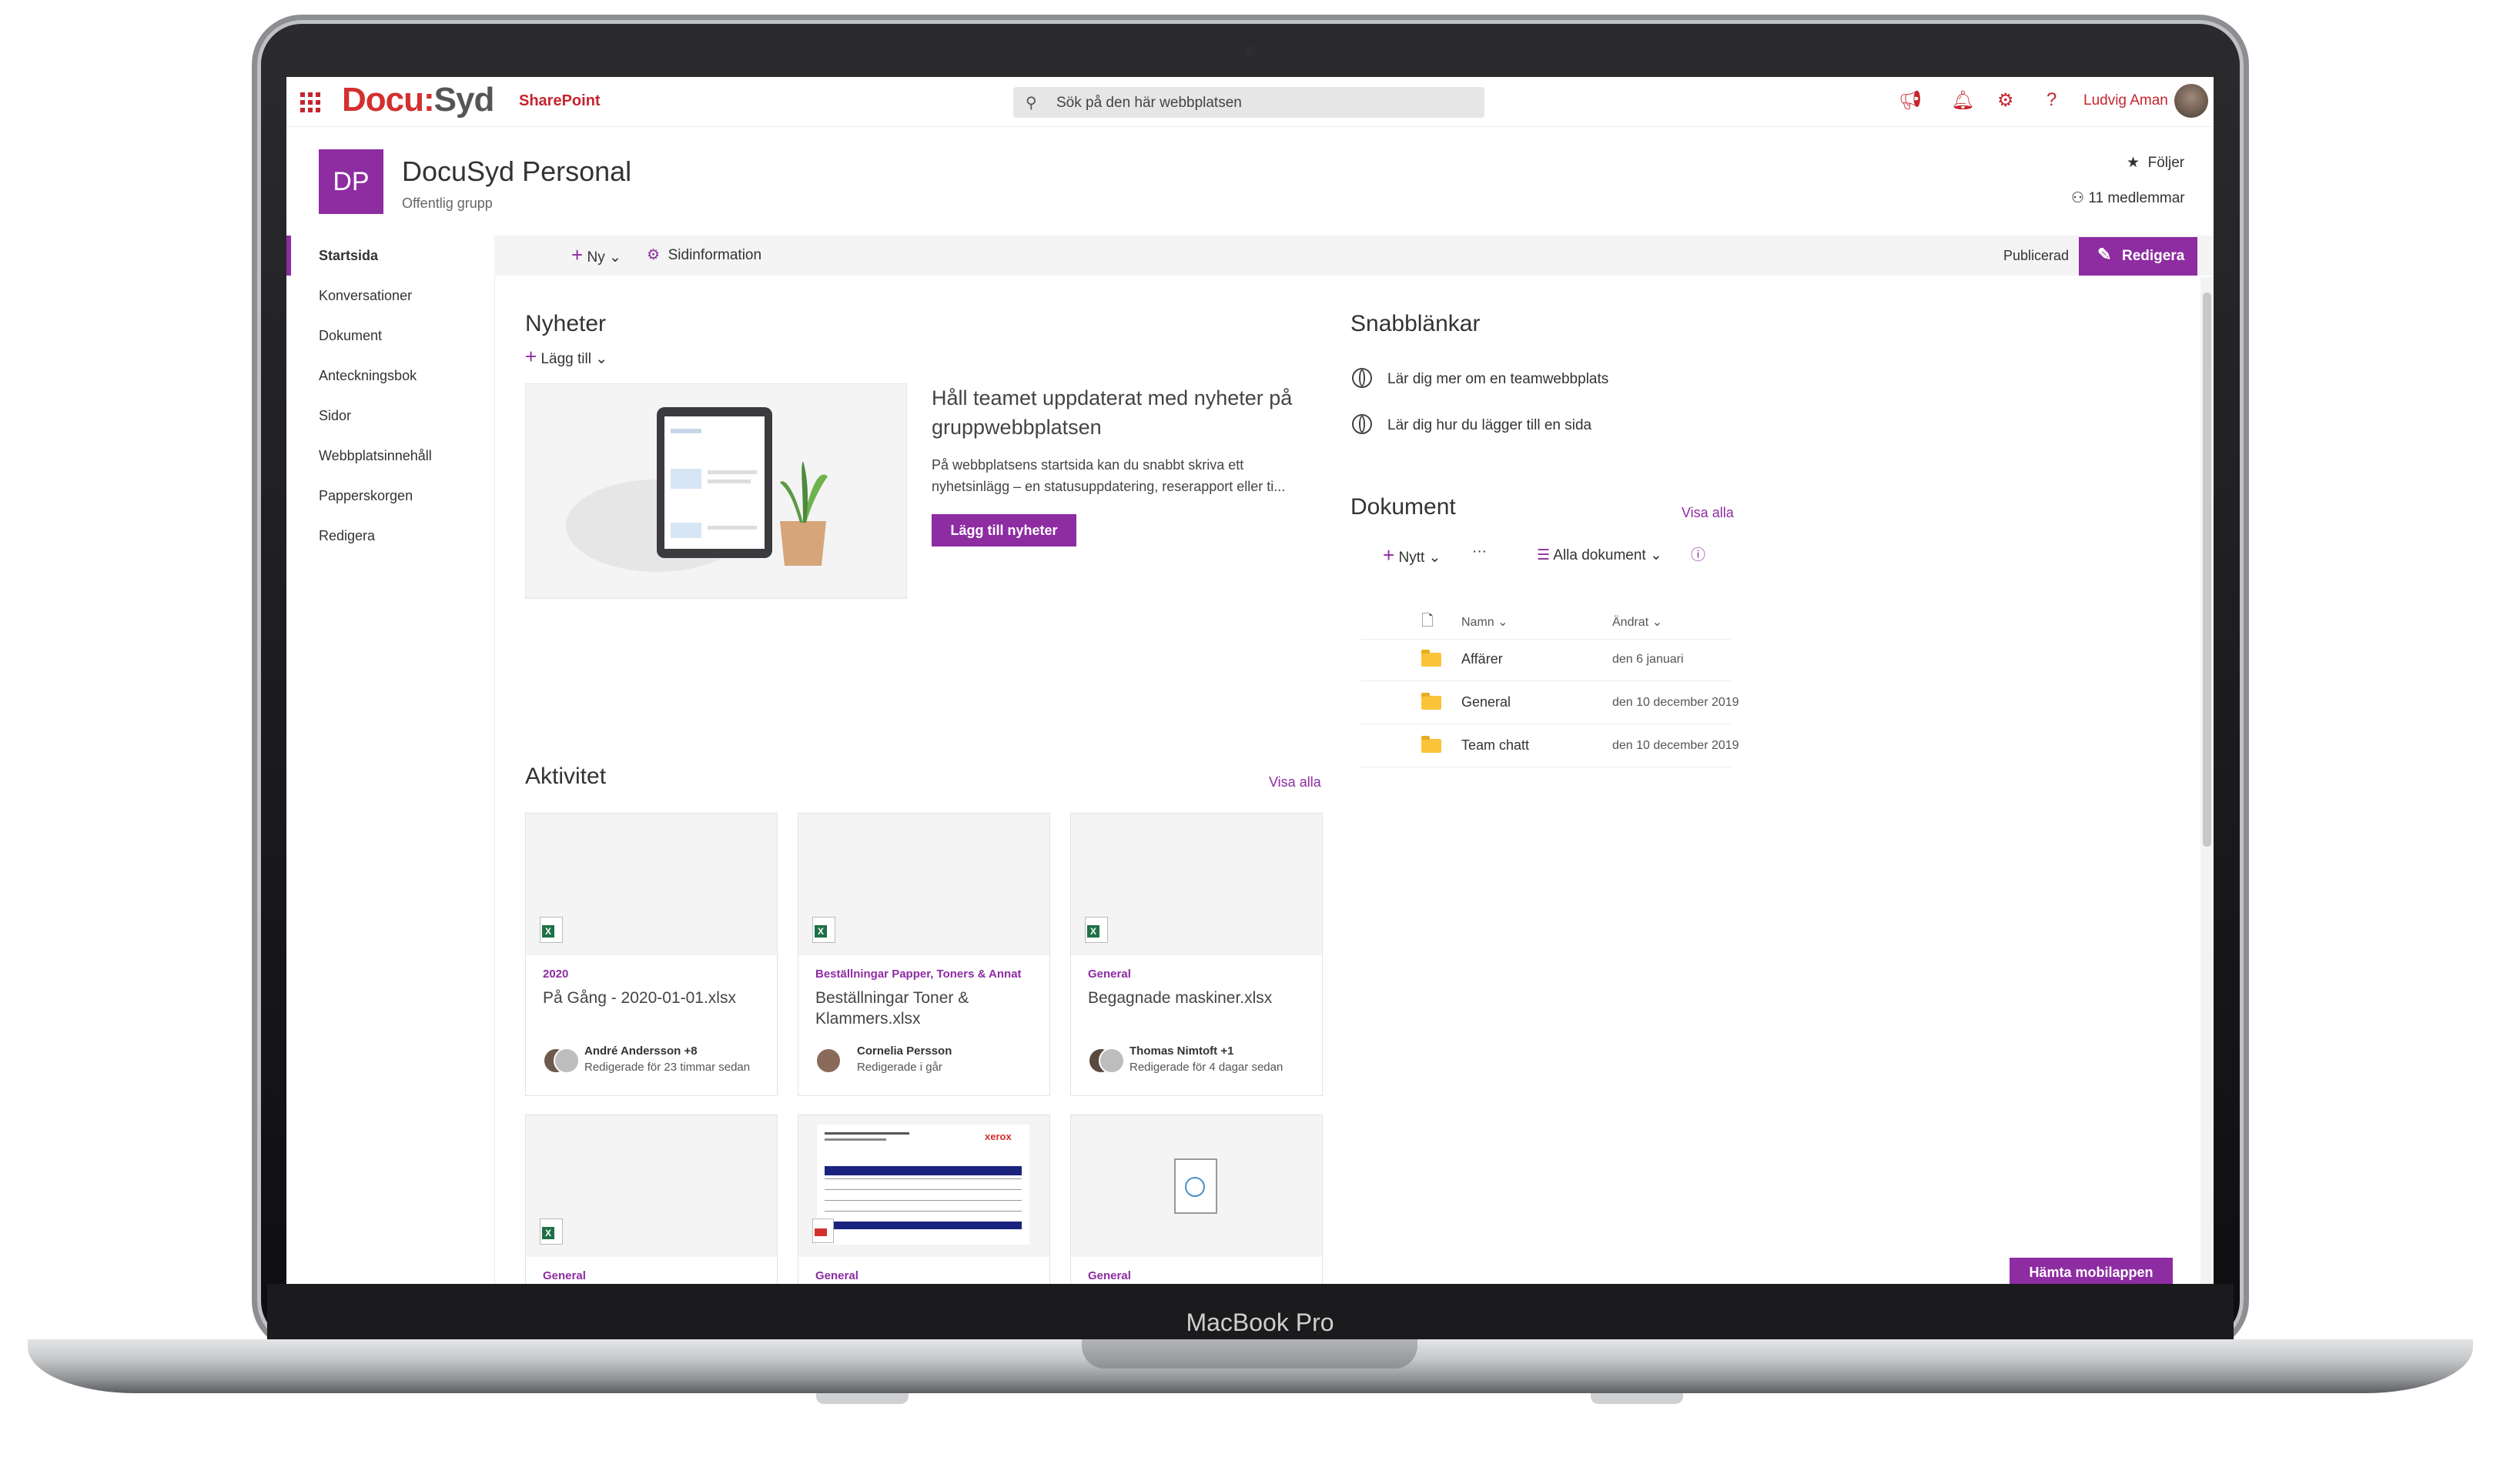  Describe the element at coordinates (566, 323) in the screenshot. I see `news-title: Nyheter` at that location.